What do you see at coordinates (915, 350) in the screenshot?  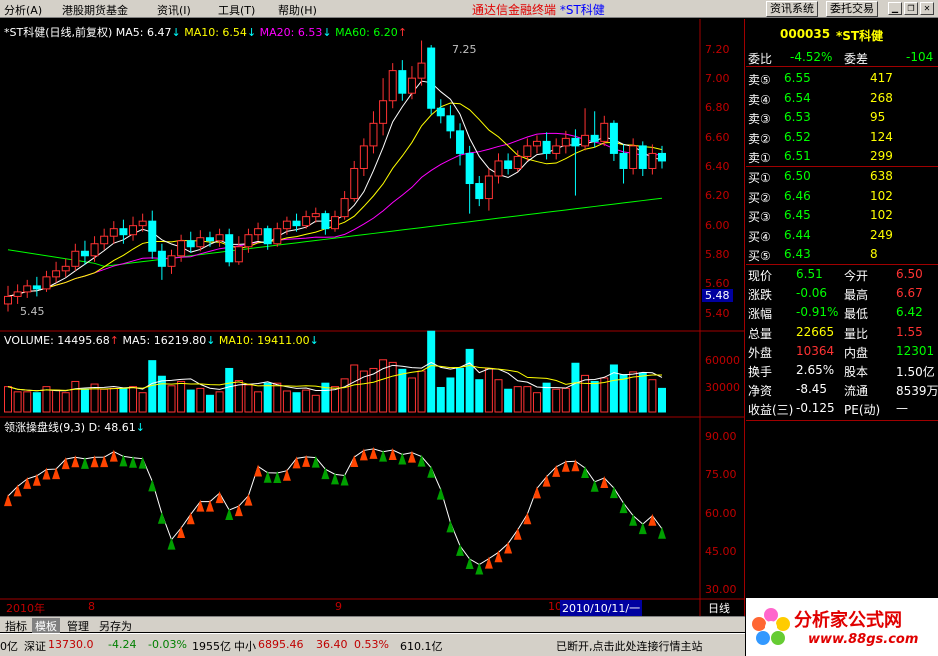 I see `stat-value: 12301` at bounding box center [915, 350].